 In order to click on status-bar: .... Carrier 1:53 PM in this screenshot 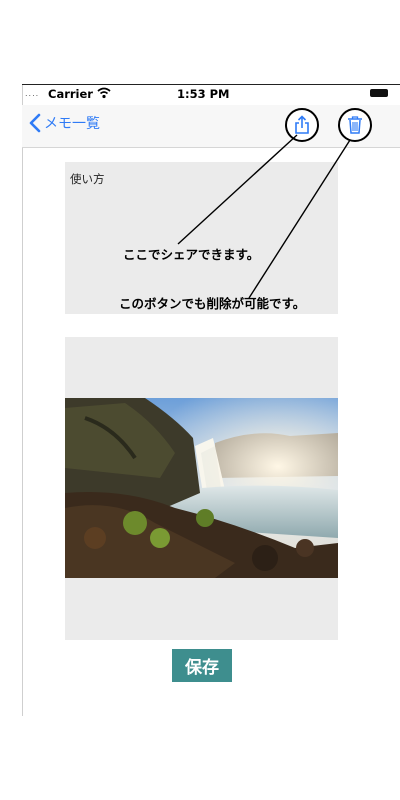, I will do `click(211, 95)`.